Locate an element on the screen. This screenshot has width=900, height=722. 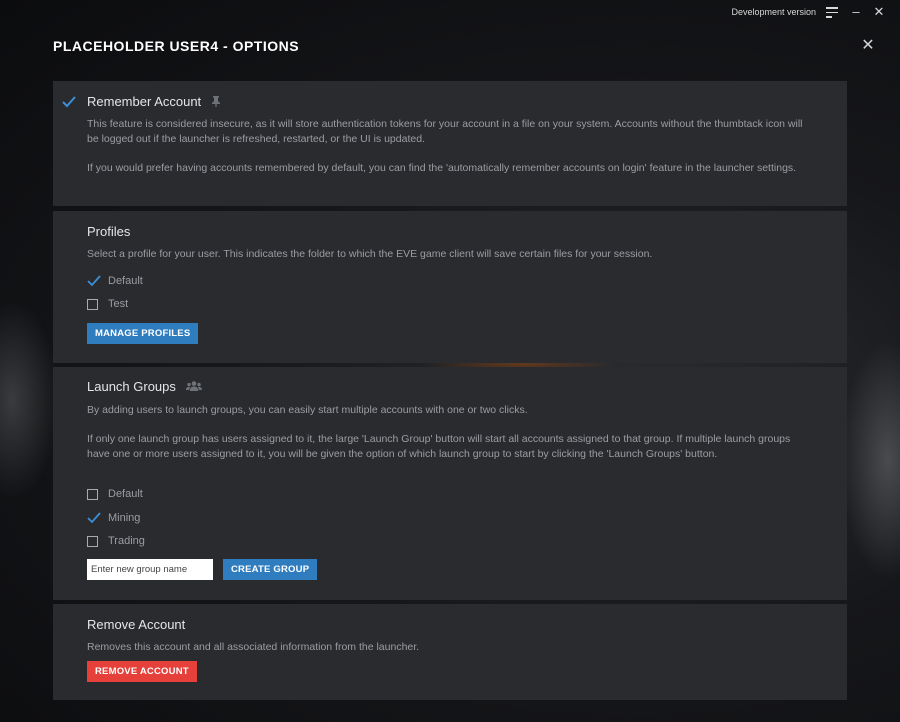
profile-option-default: Default is located at coordinates (115, 281).